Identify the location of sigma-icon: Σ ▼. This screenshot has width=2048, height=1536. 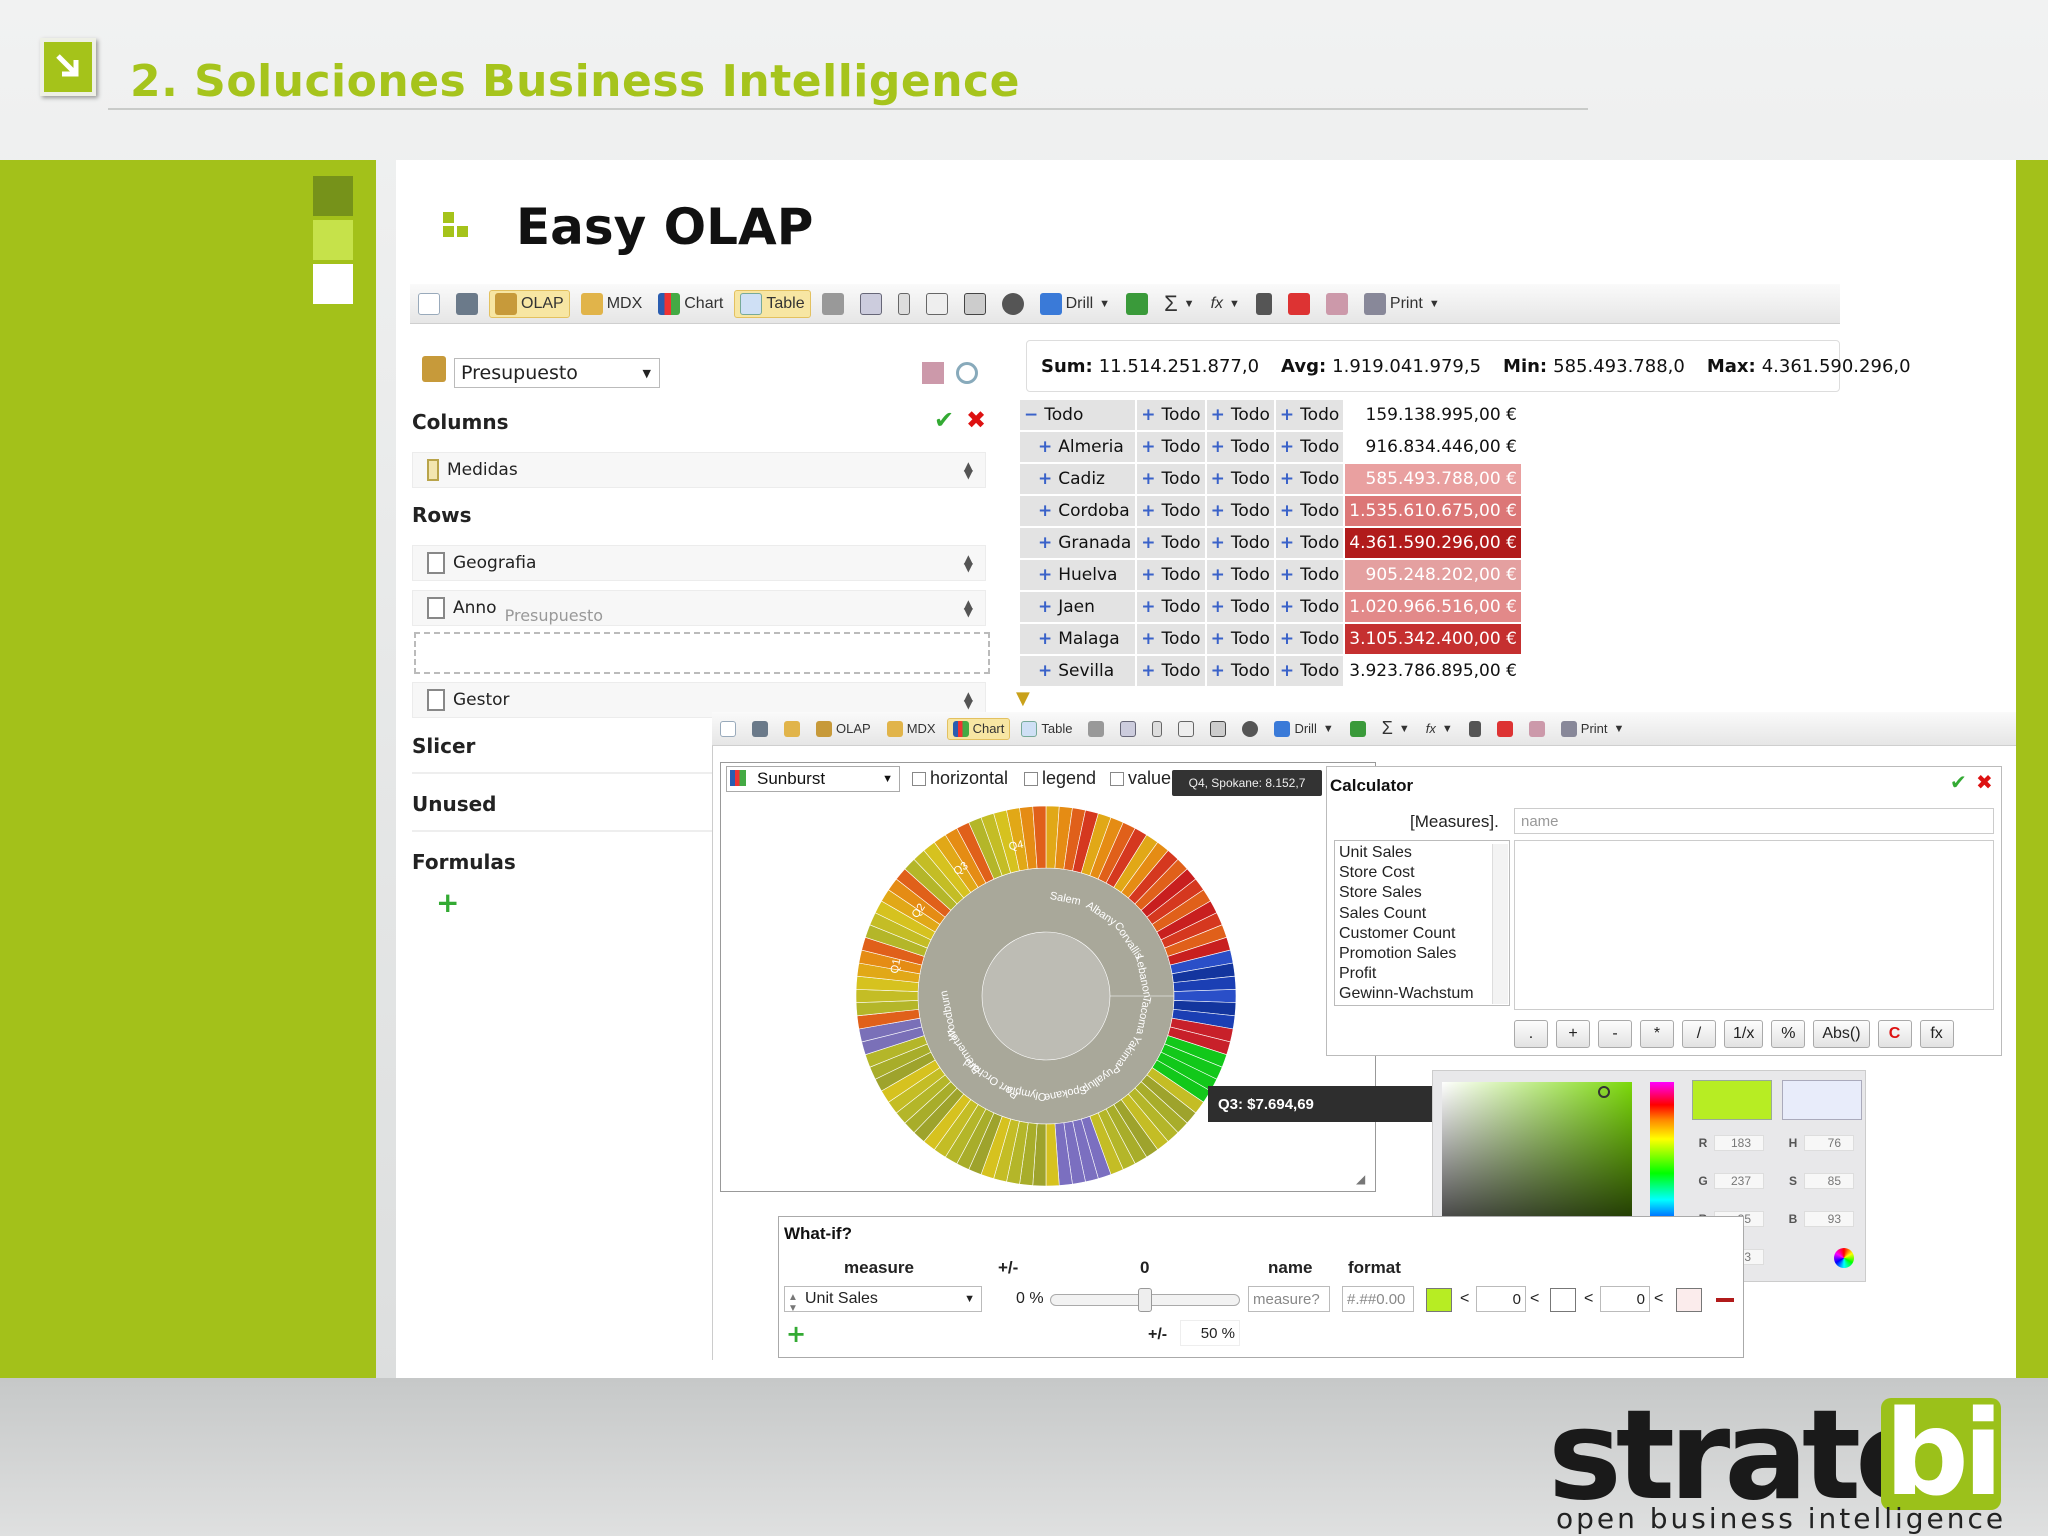
(1396, 728).